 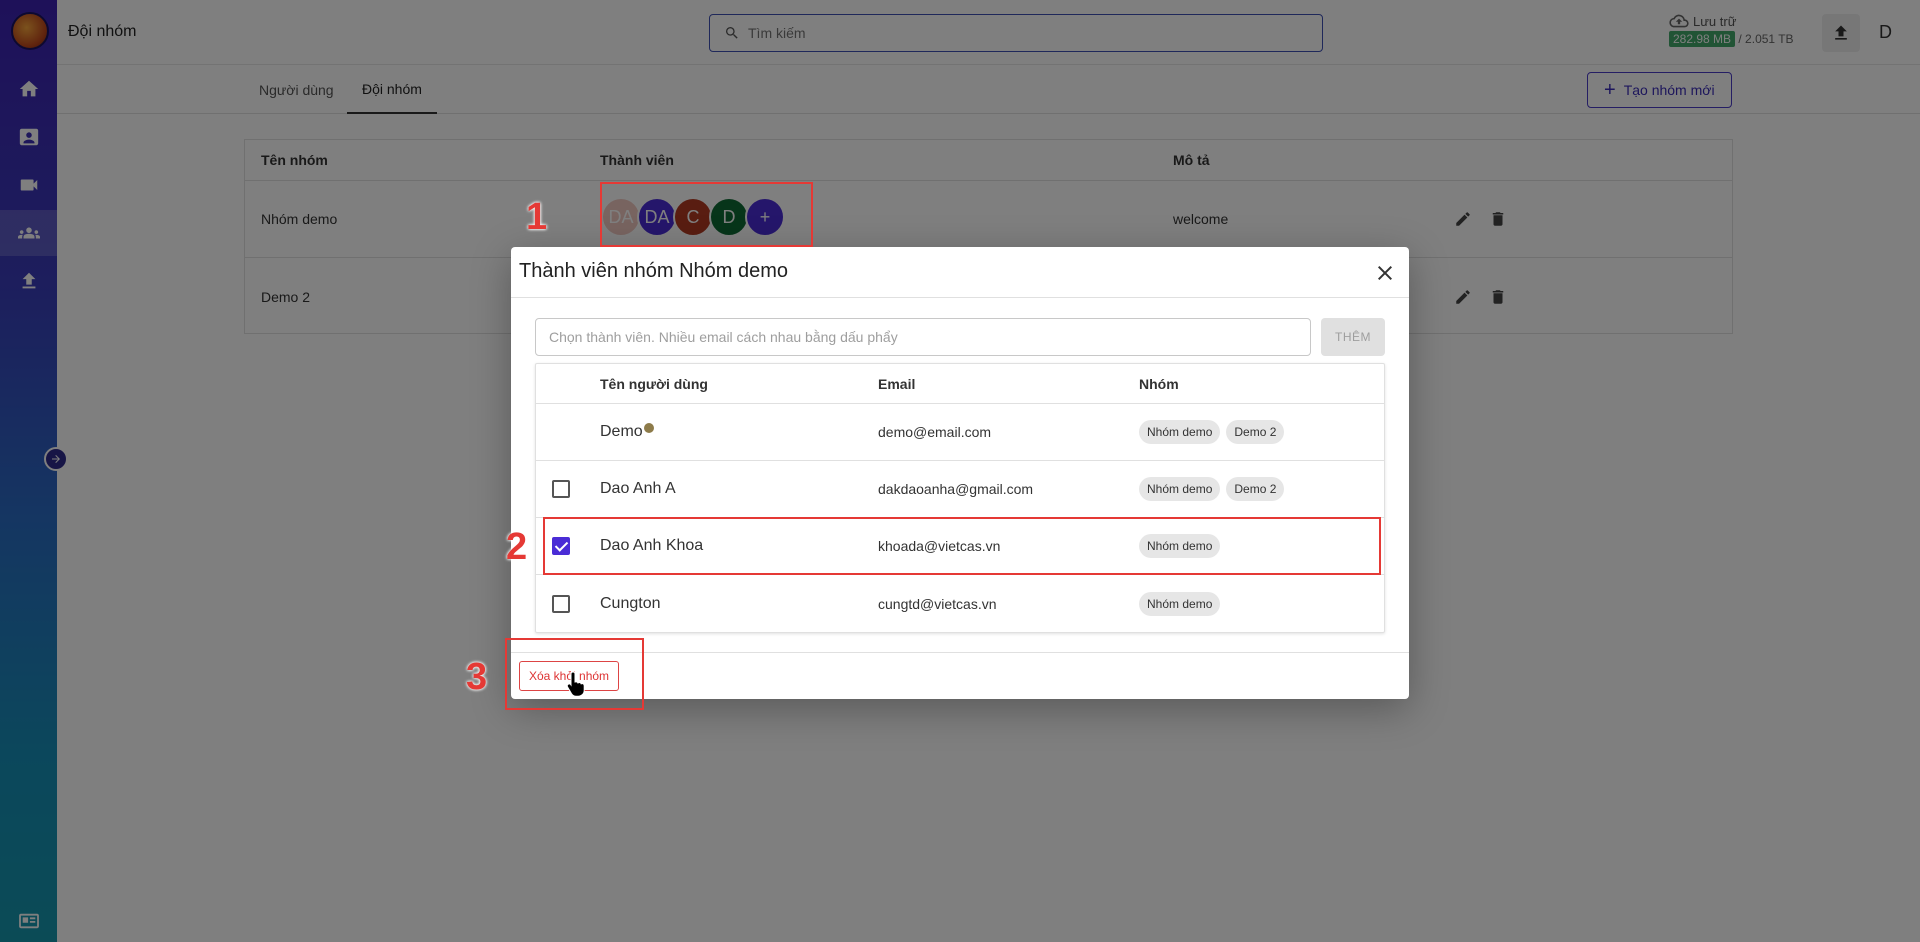 I want to click on member-name: Demo, so click(x=627, y=432).